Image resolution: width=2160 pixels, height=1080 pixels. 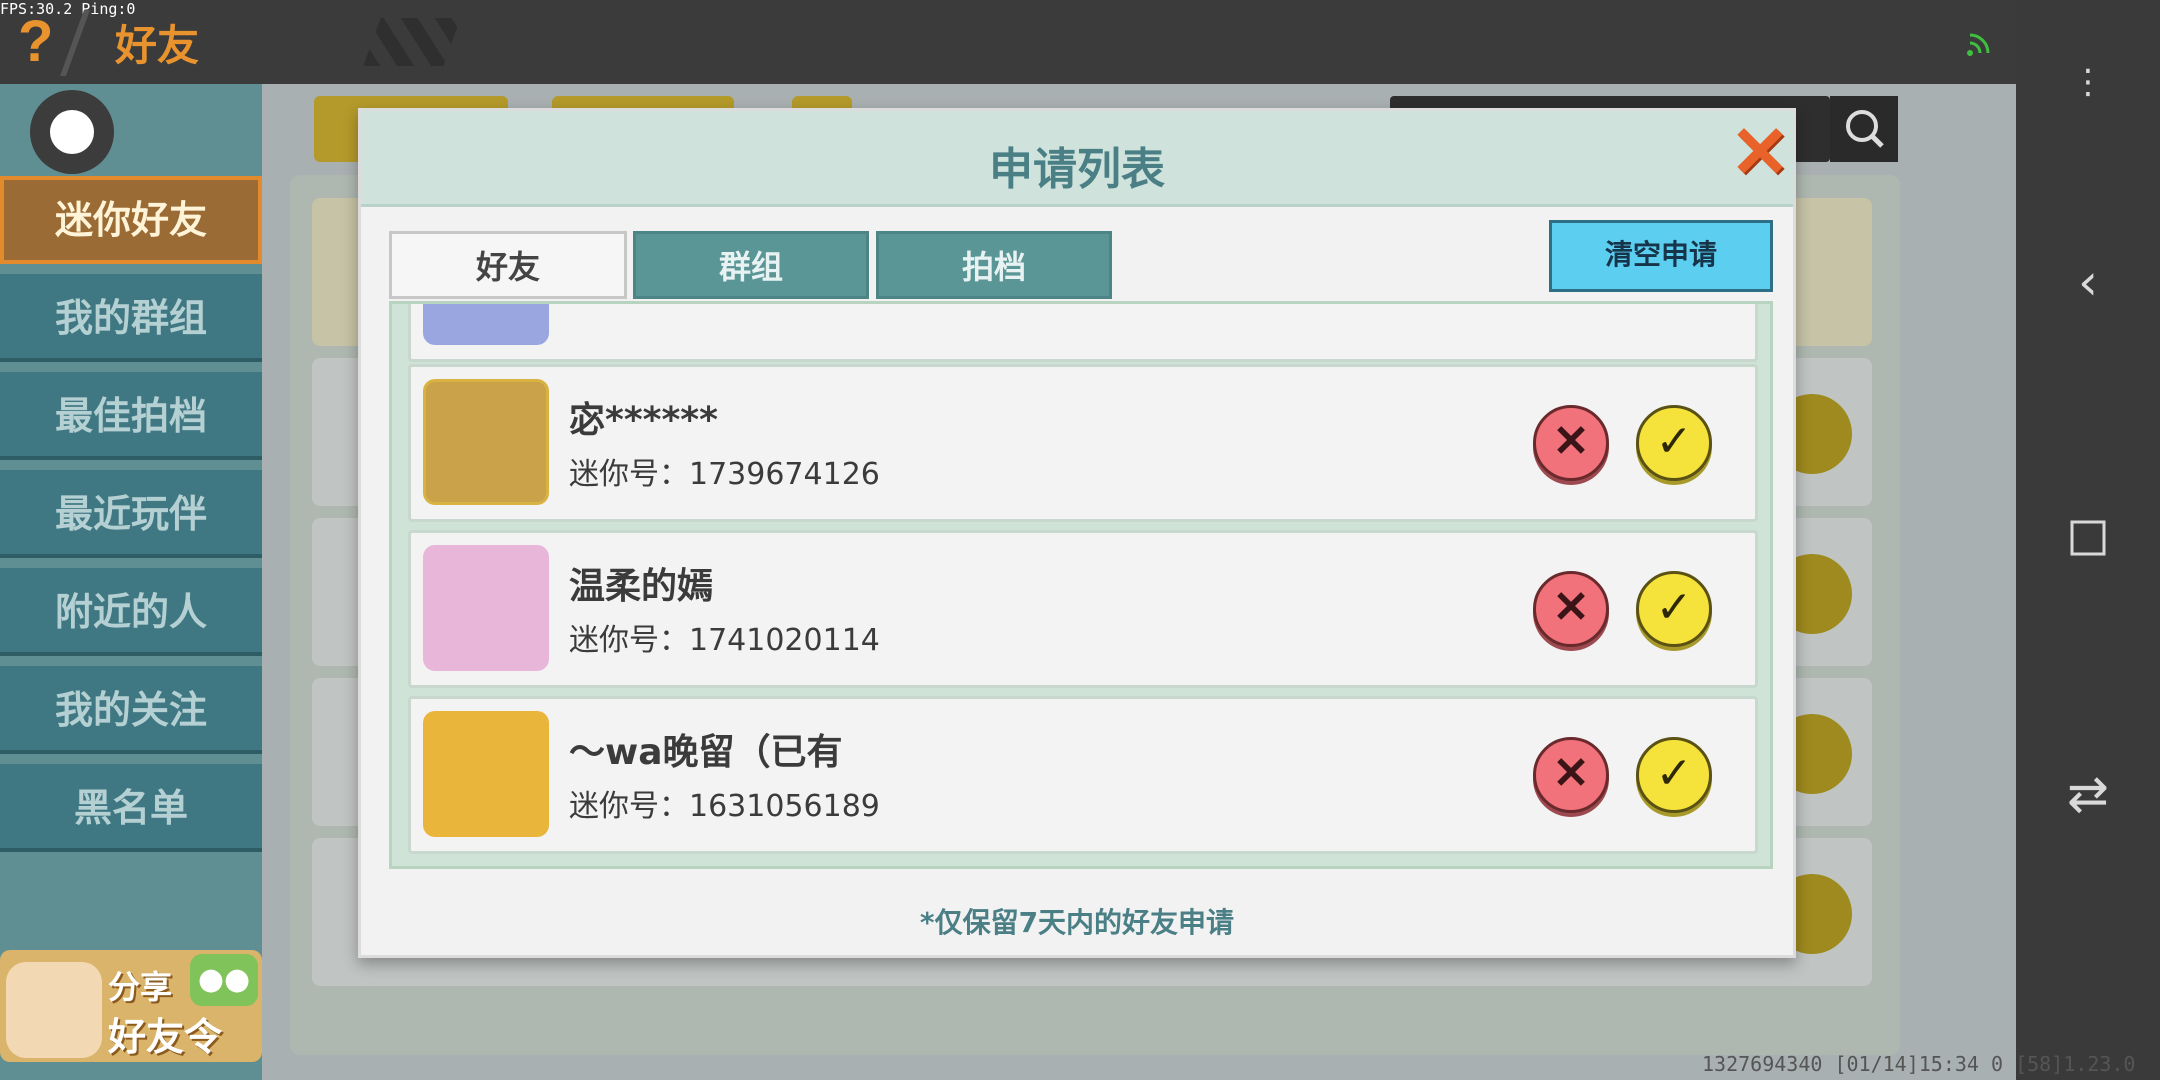 I want to click on build-info: 1327694340 [01/14]15:34 0 [58]1.23.0, so click(x=1919, y=1064).